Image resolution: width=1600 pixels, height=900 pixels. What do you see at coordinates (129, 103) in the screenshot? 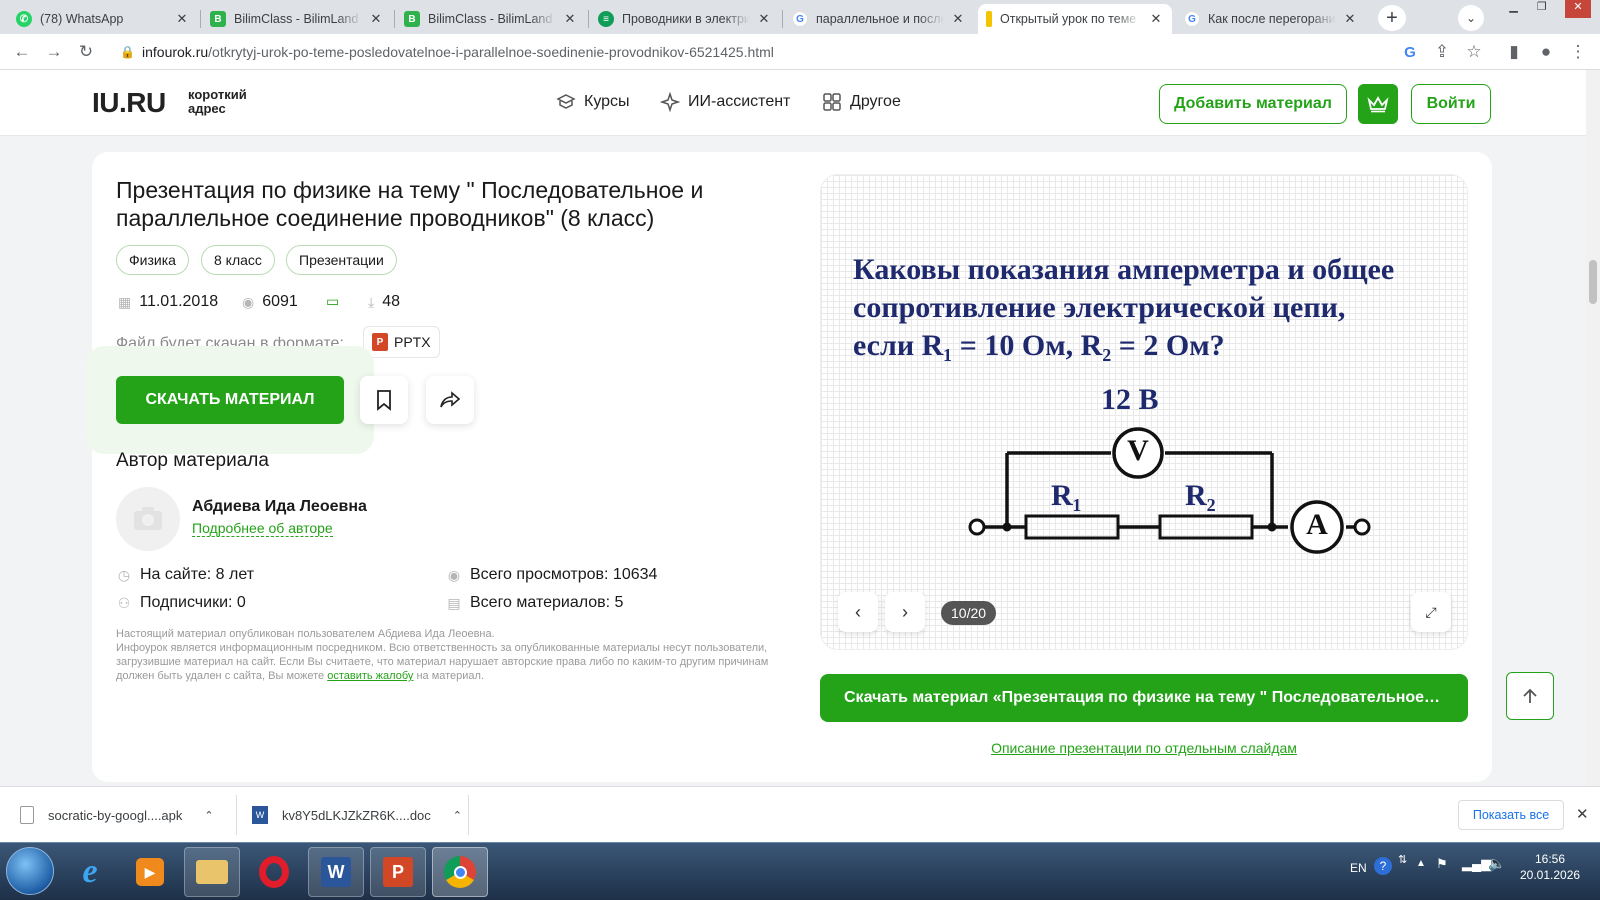
I see `site-logo: IU.RU` at bounding box center [129, 103].